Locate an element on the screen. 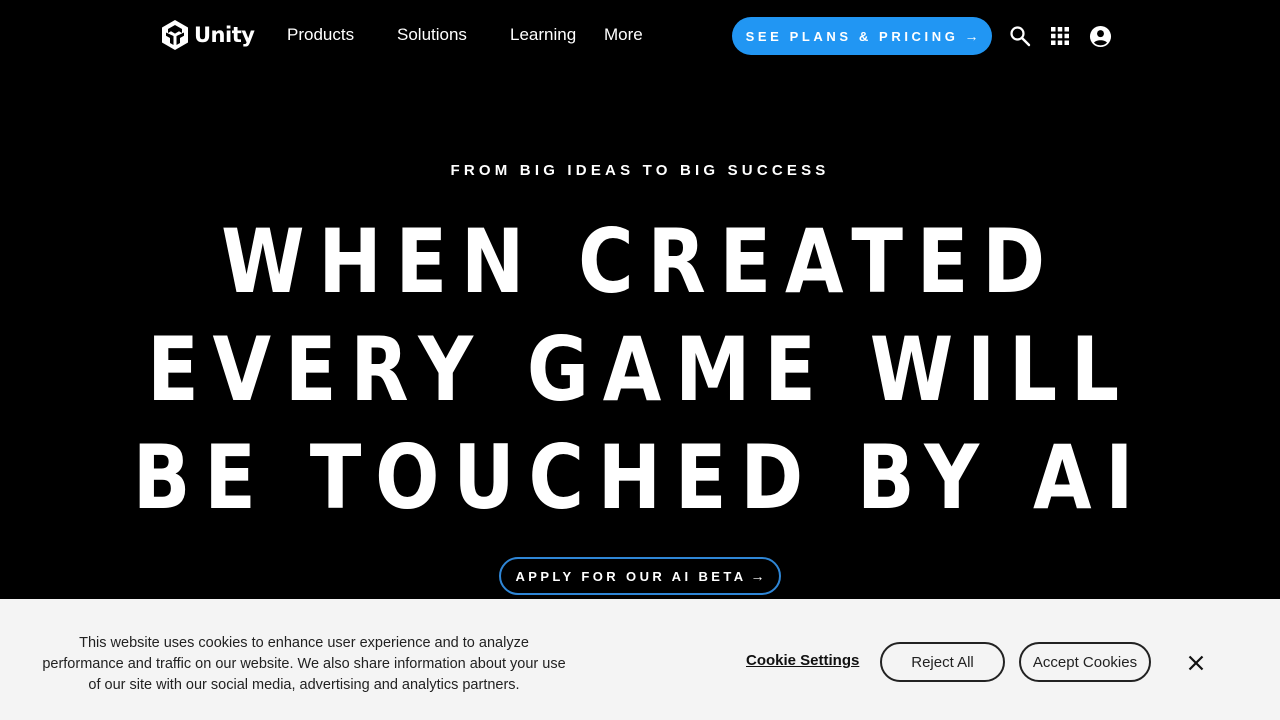 The image size is (1280, 720). nav-item-solutions: Solutions is located at coordinates (432, 35).